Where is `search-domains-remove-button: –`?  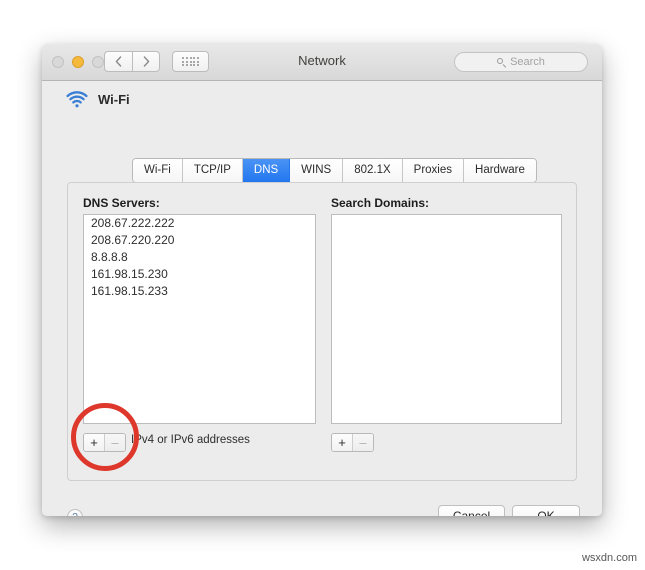
search-domains-remove-button: – is located at coordinates (362, 442).